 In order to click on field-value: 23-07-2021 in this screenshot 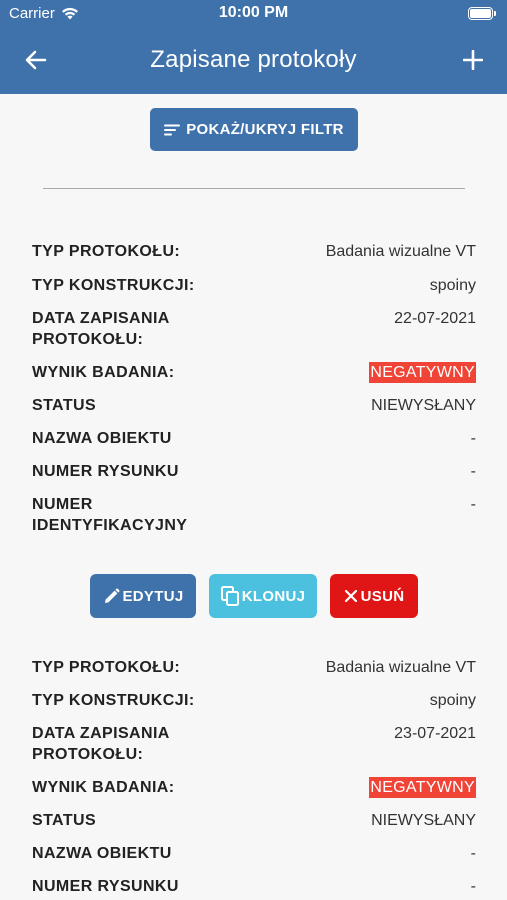, I will do `click(435, 733)`.